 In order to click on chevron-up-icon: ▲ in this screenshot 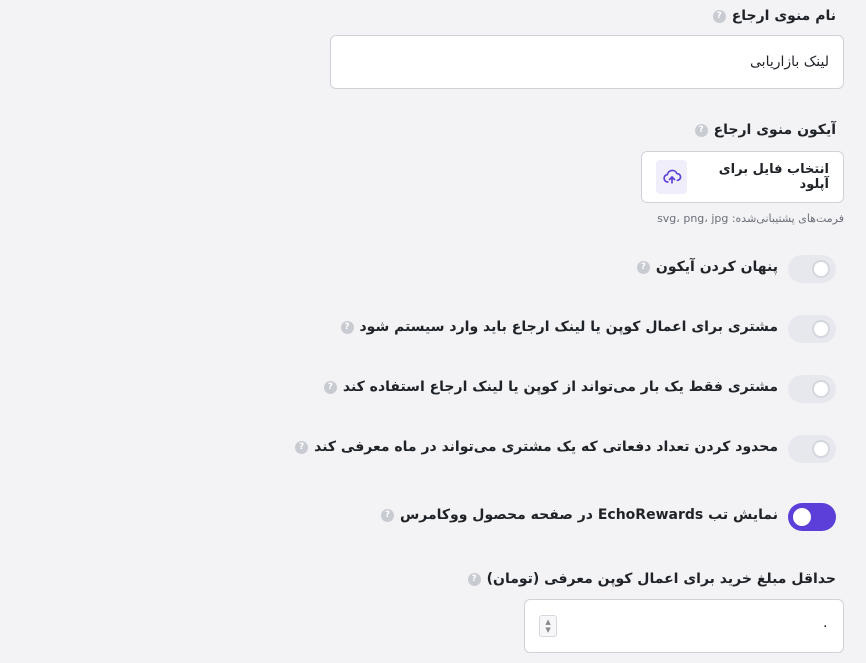, I will do `click(547, 622)`.